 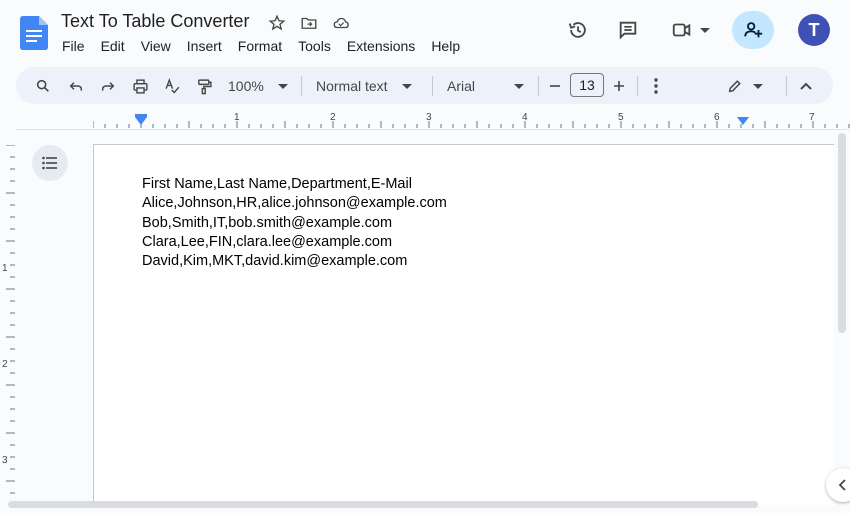 I want to click on ruler-label: 4, so click(x=525, y=117).